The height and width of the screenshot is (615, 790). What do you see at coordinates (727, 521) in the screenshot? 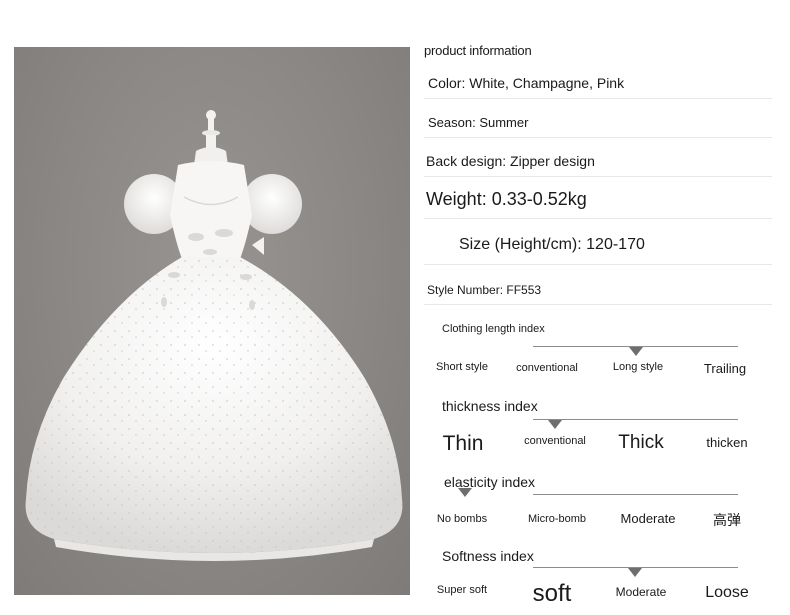
I see `elasticity-label-high: 高弹` at bounding box center [727, 521].